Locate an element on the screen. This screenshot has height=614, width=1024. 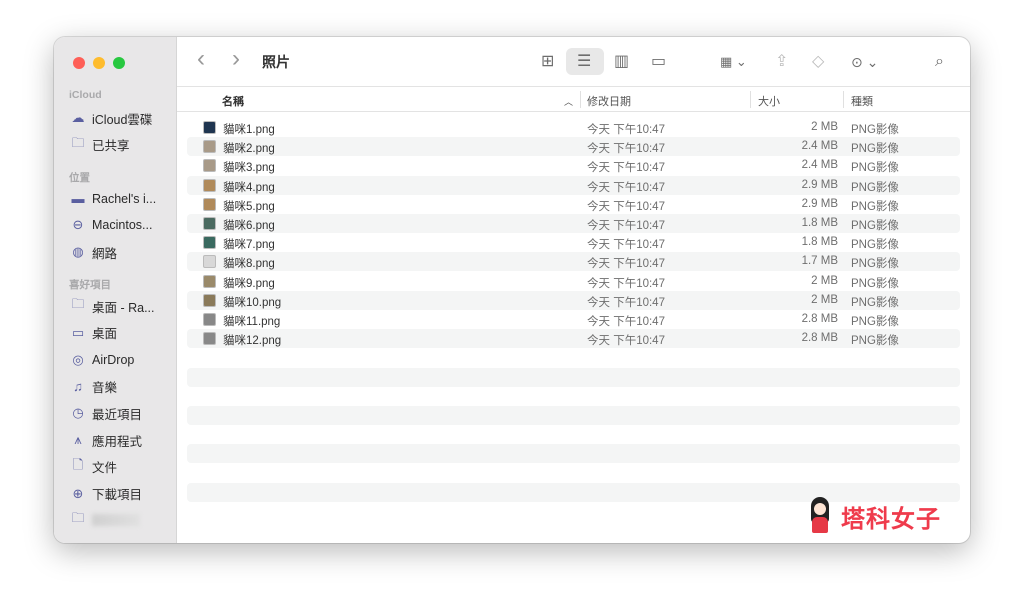
window-controls is located at coordinates (99, 63).